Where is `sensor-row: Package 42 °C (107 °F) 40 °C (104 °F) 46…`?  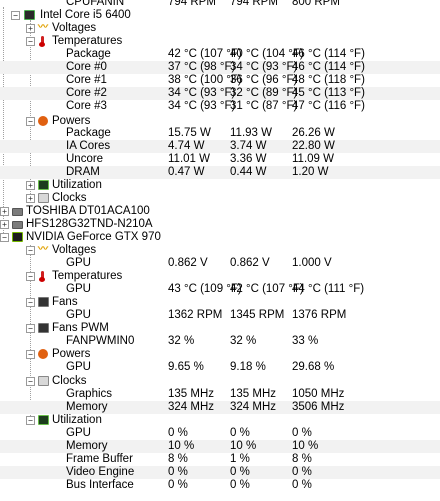 sensor-row: Package 42 °C (107 °F) 40 °C (104 °F) 46… is located at coordinates (220, 54).